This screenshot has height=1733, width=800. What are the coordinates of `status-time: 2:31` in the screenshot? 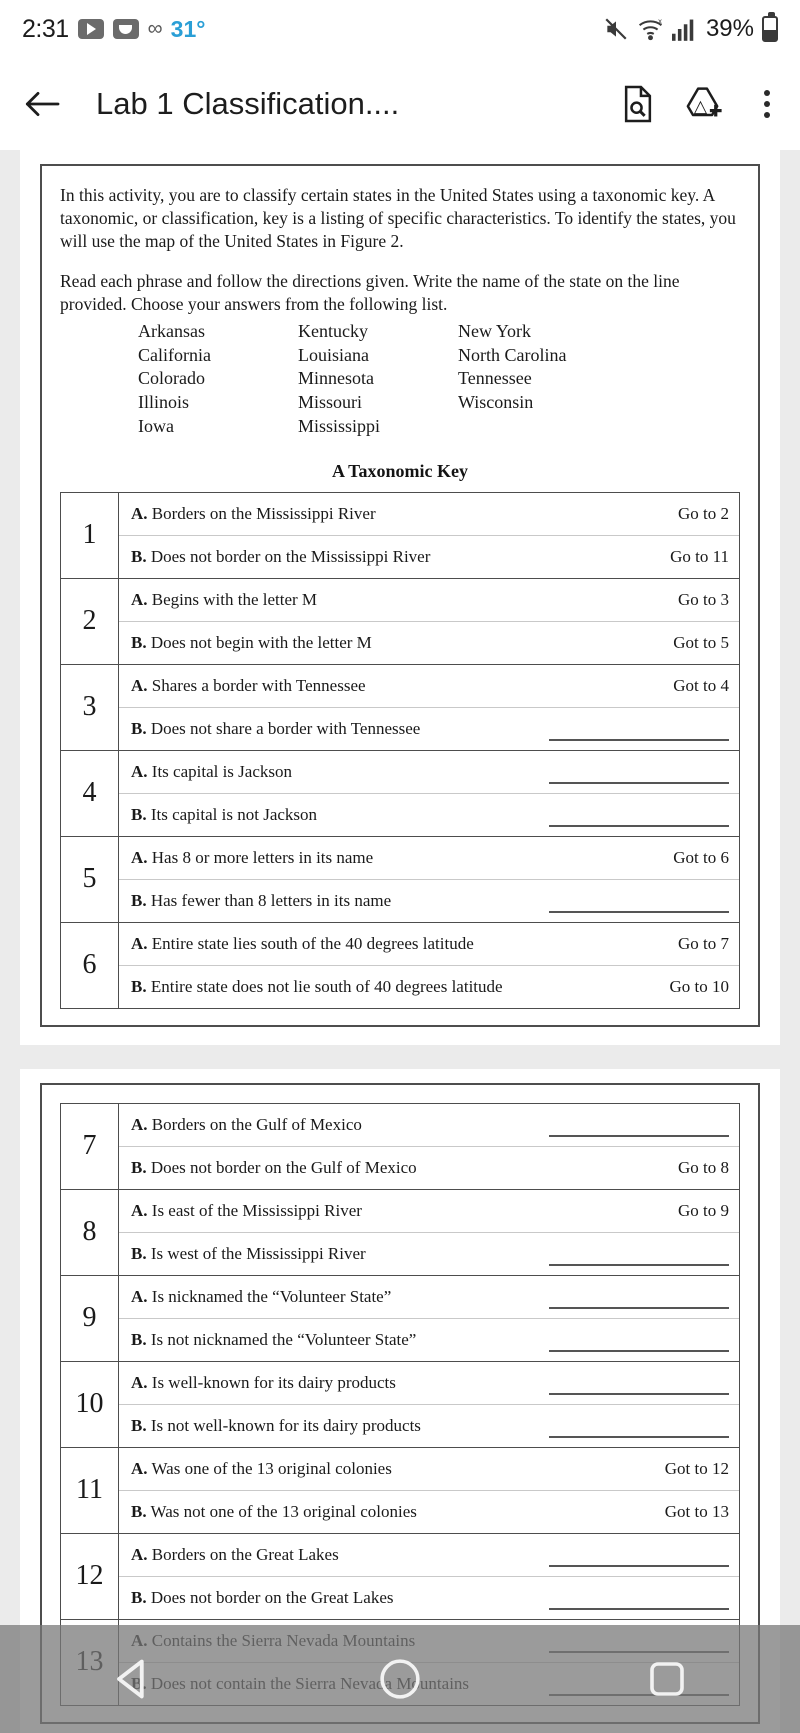 It's located at (45, 28).